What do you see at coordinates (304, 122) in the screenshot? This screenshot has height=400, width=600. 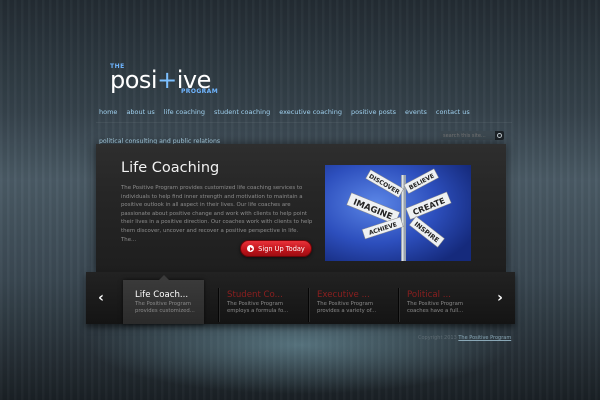 I see `nav-divider` at bounding box center [304, 122].